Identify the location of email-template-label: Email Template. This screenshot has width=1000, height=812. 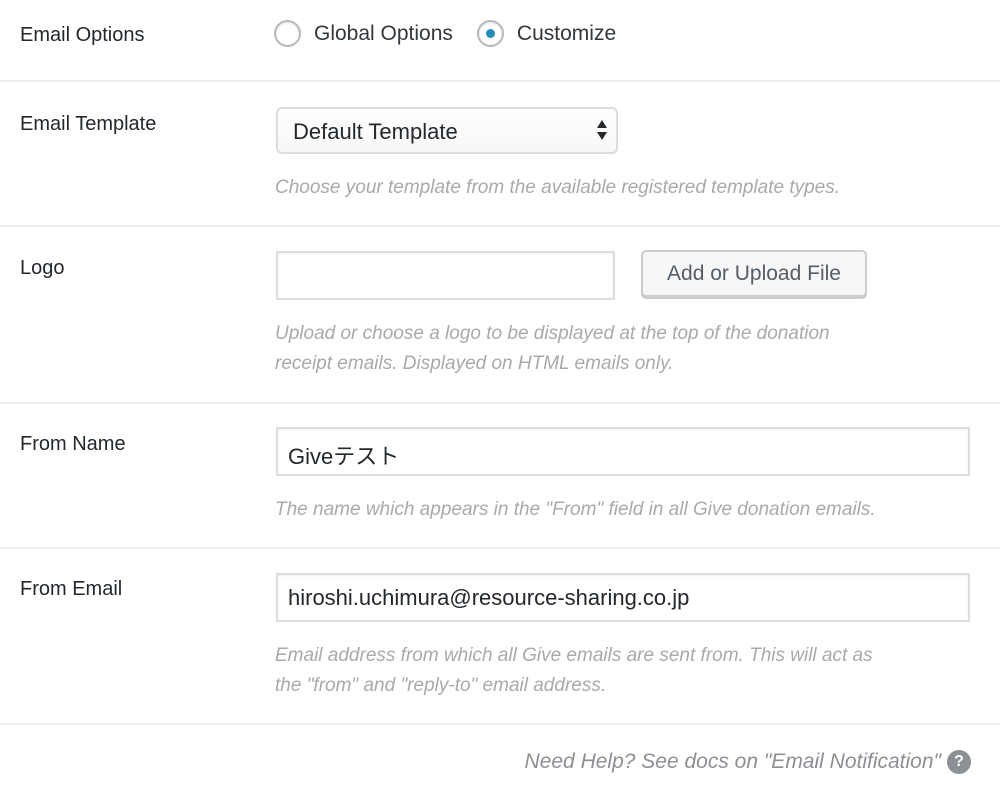
(88, 124).